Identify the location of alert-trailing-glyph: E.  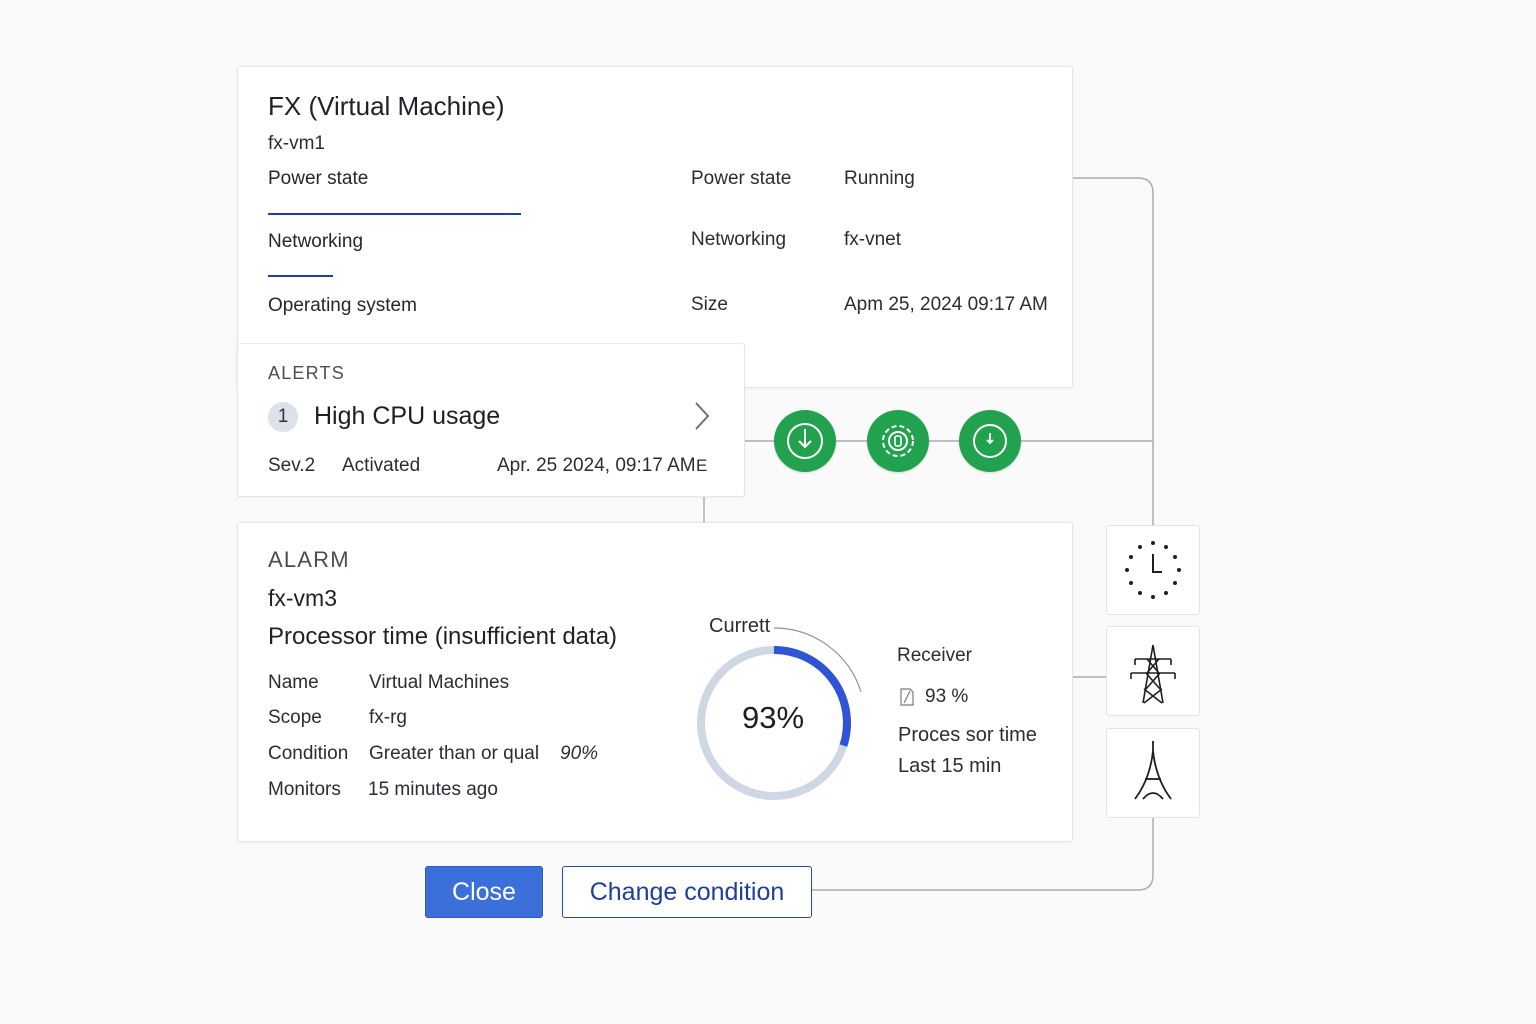
(702, 465).